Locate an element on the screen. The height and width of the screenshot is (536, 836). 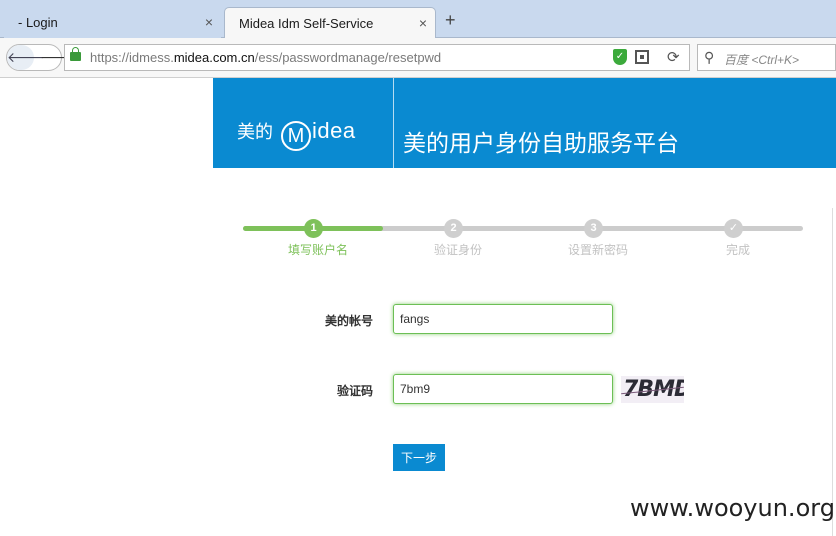
page-header: 美的 Midea 美的用户身份自助服务平台 is located at coordinates (524, 123).